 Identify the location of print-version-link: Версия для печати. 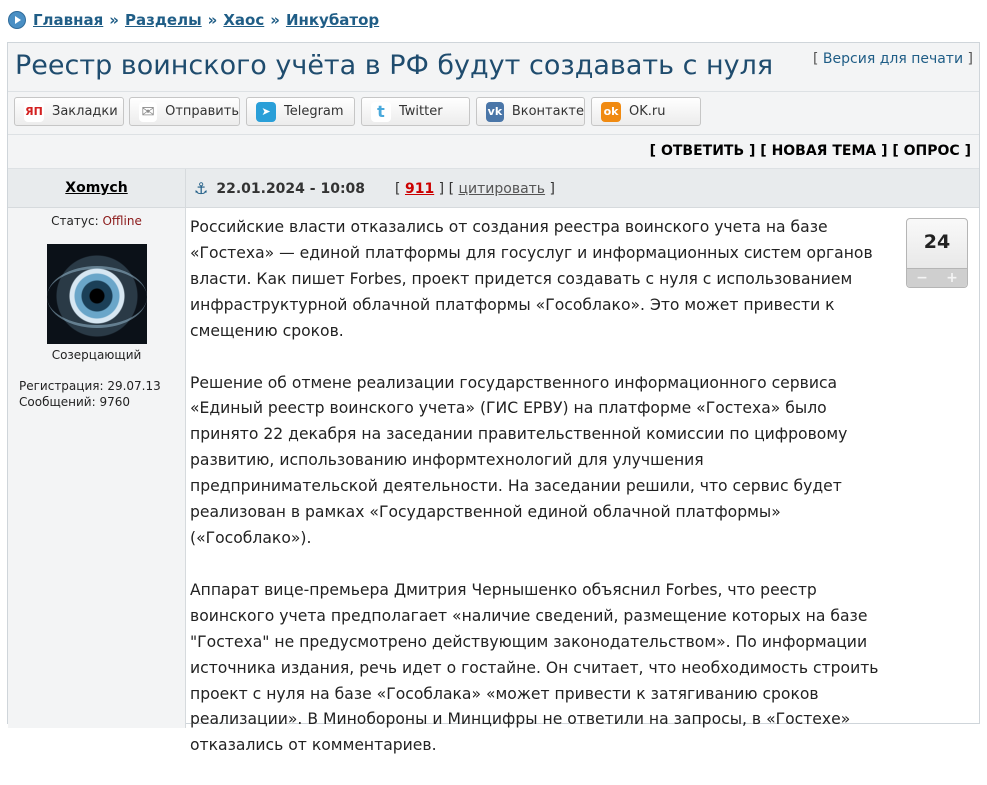
(893, 59).